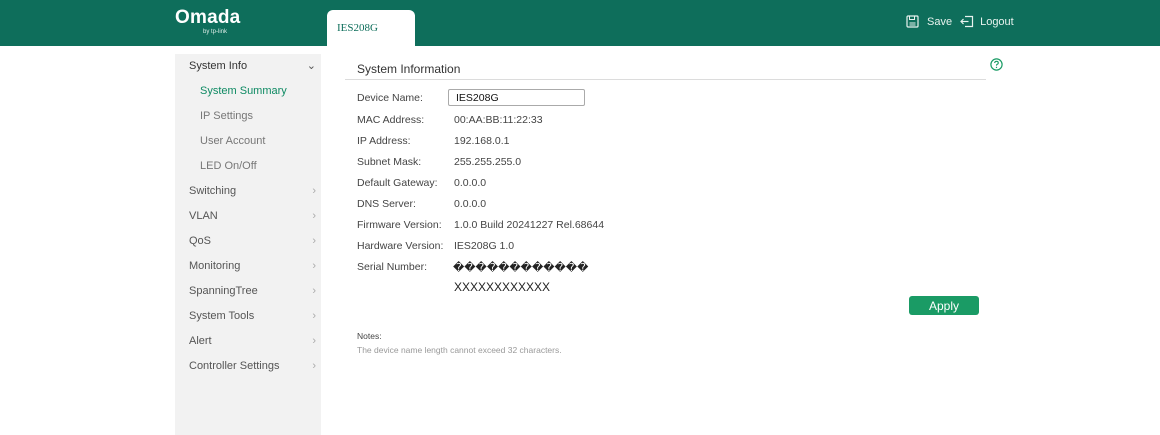  I want to click on logo-brand: Omada, so click(208, 17).